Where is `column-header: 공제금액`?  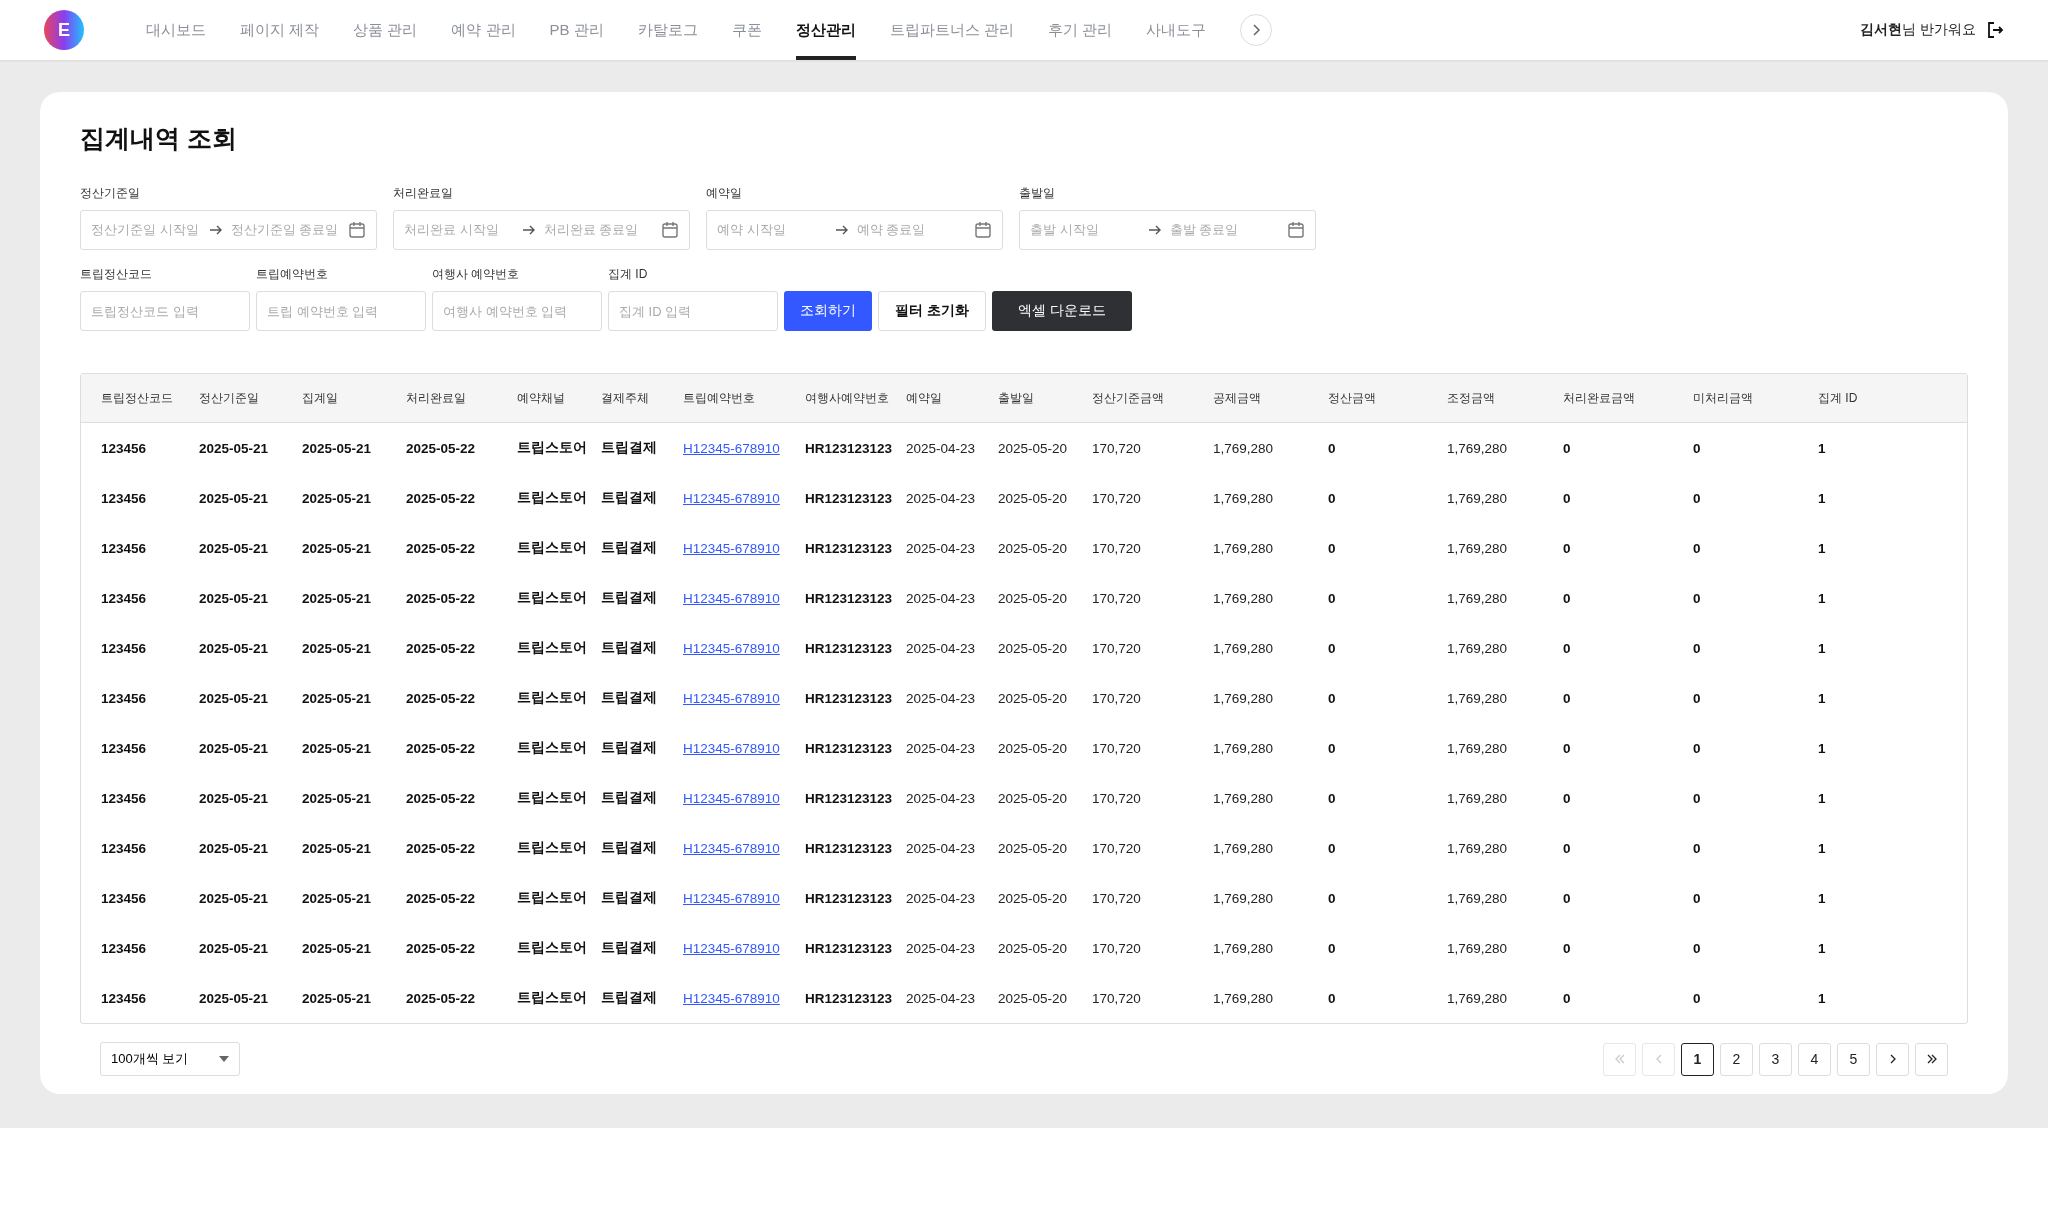 column-header: 공제금액 is located at coordinates (1237, 398).